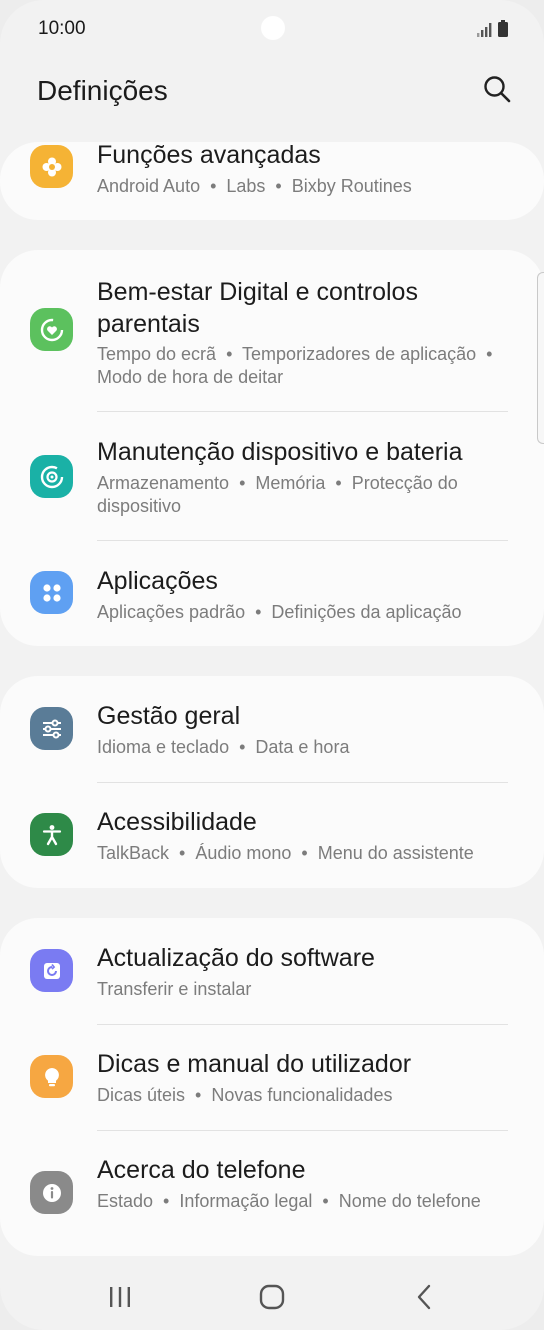 The width and height of the screenshot is (544, 1330). What do you see at coordinates (169, 716) in the screenshot?
I see `item-title: Gestão geral` at bounding box center [169, 716].